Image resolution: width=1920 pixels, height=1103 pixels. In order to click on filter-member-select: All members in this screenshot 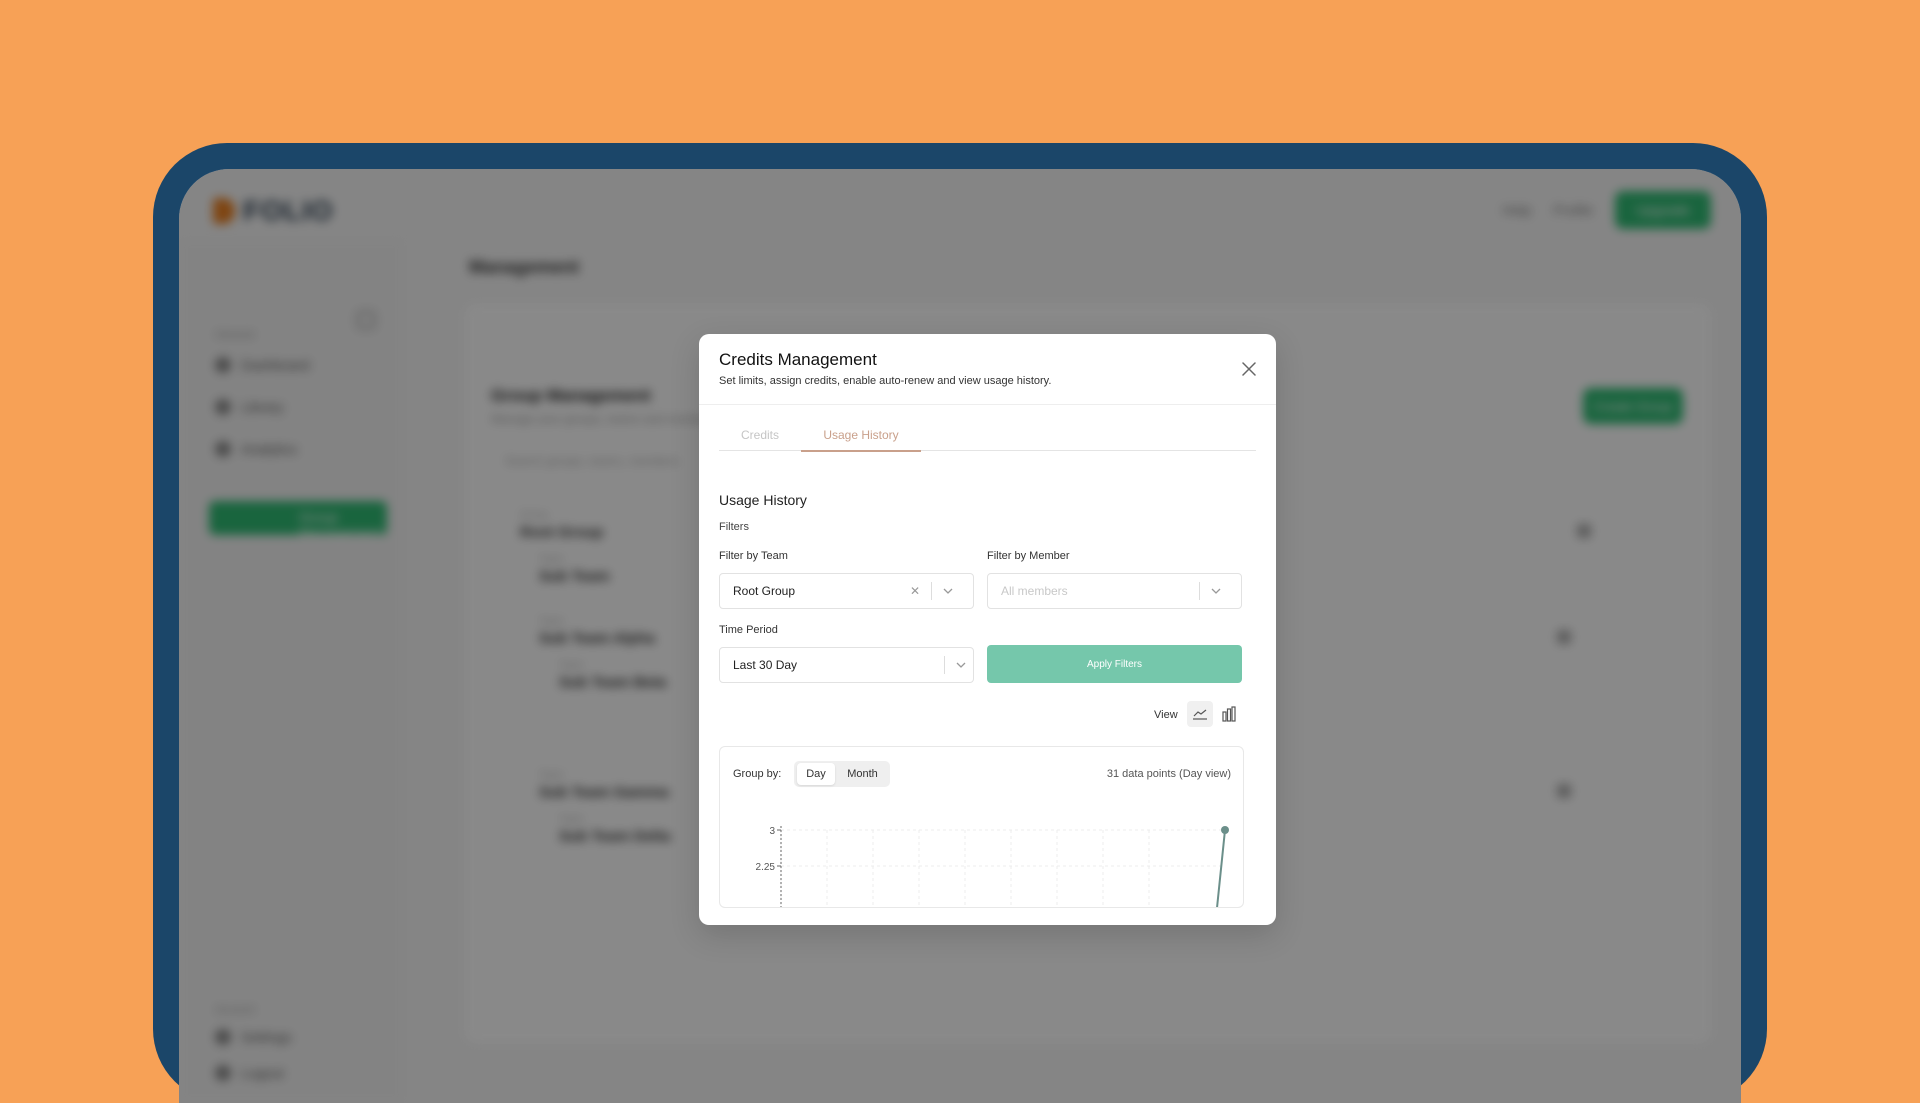, I will do `click(1114, 591)`.